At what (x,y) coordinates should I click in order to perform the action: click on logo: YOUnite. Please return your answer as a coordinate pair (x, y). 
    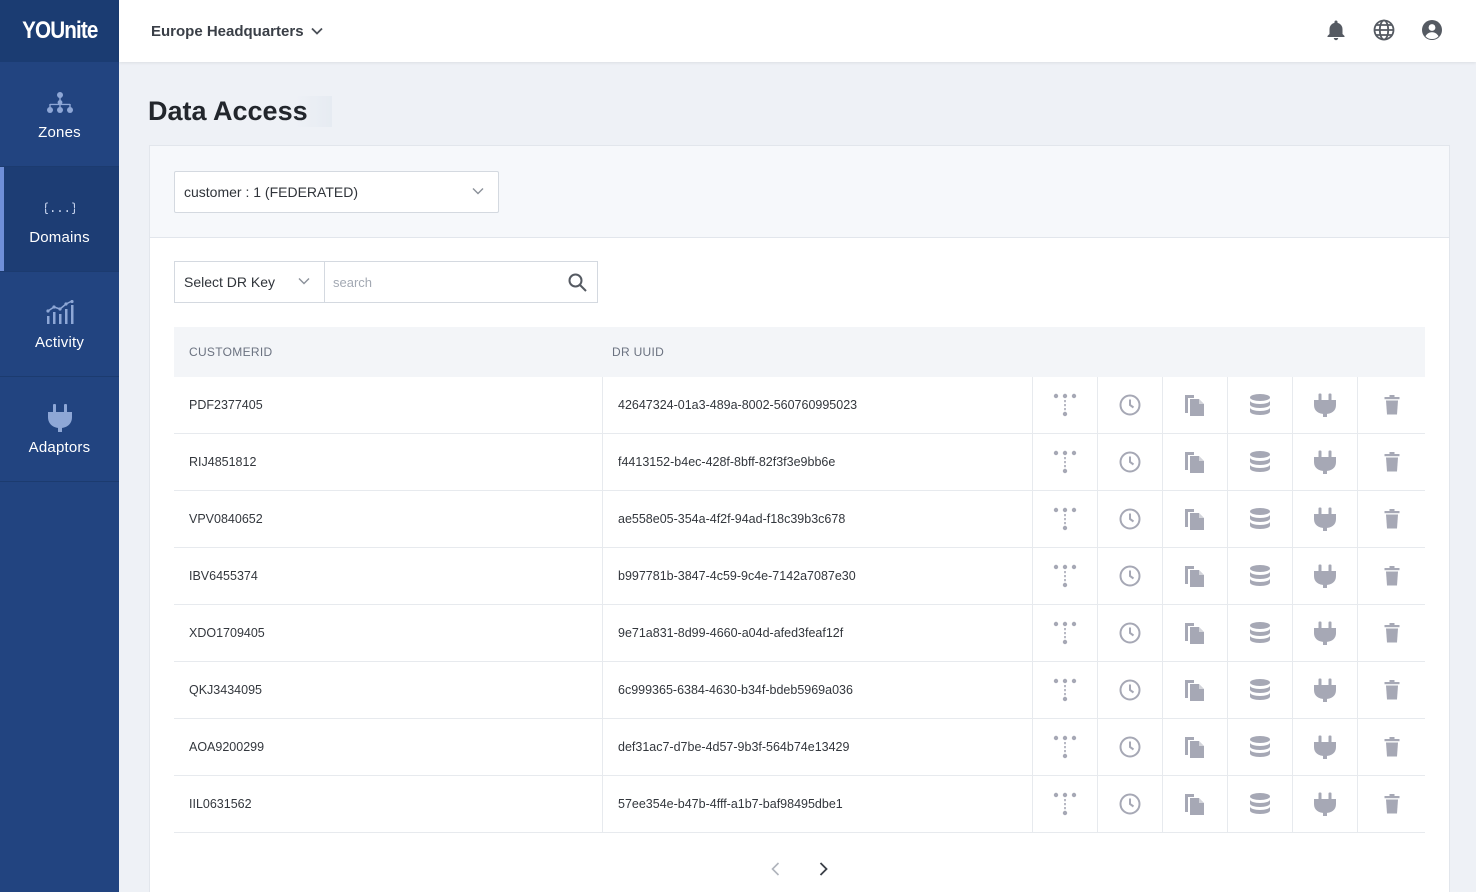
    Looking at the image, I should click on (59, 31).